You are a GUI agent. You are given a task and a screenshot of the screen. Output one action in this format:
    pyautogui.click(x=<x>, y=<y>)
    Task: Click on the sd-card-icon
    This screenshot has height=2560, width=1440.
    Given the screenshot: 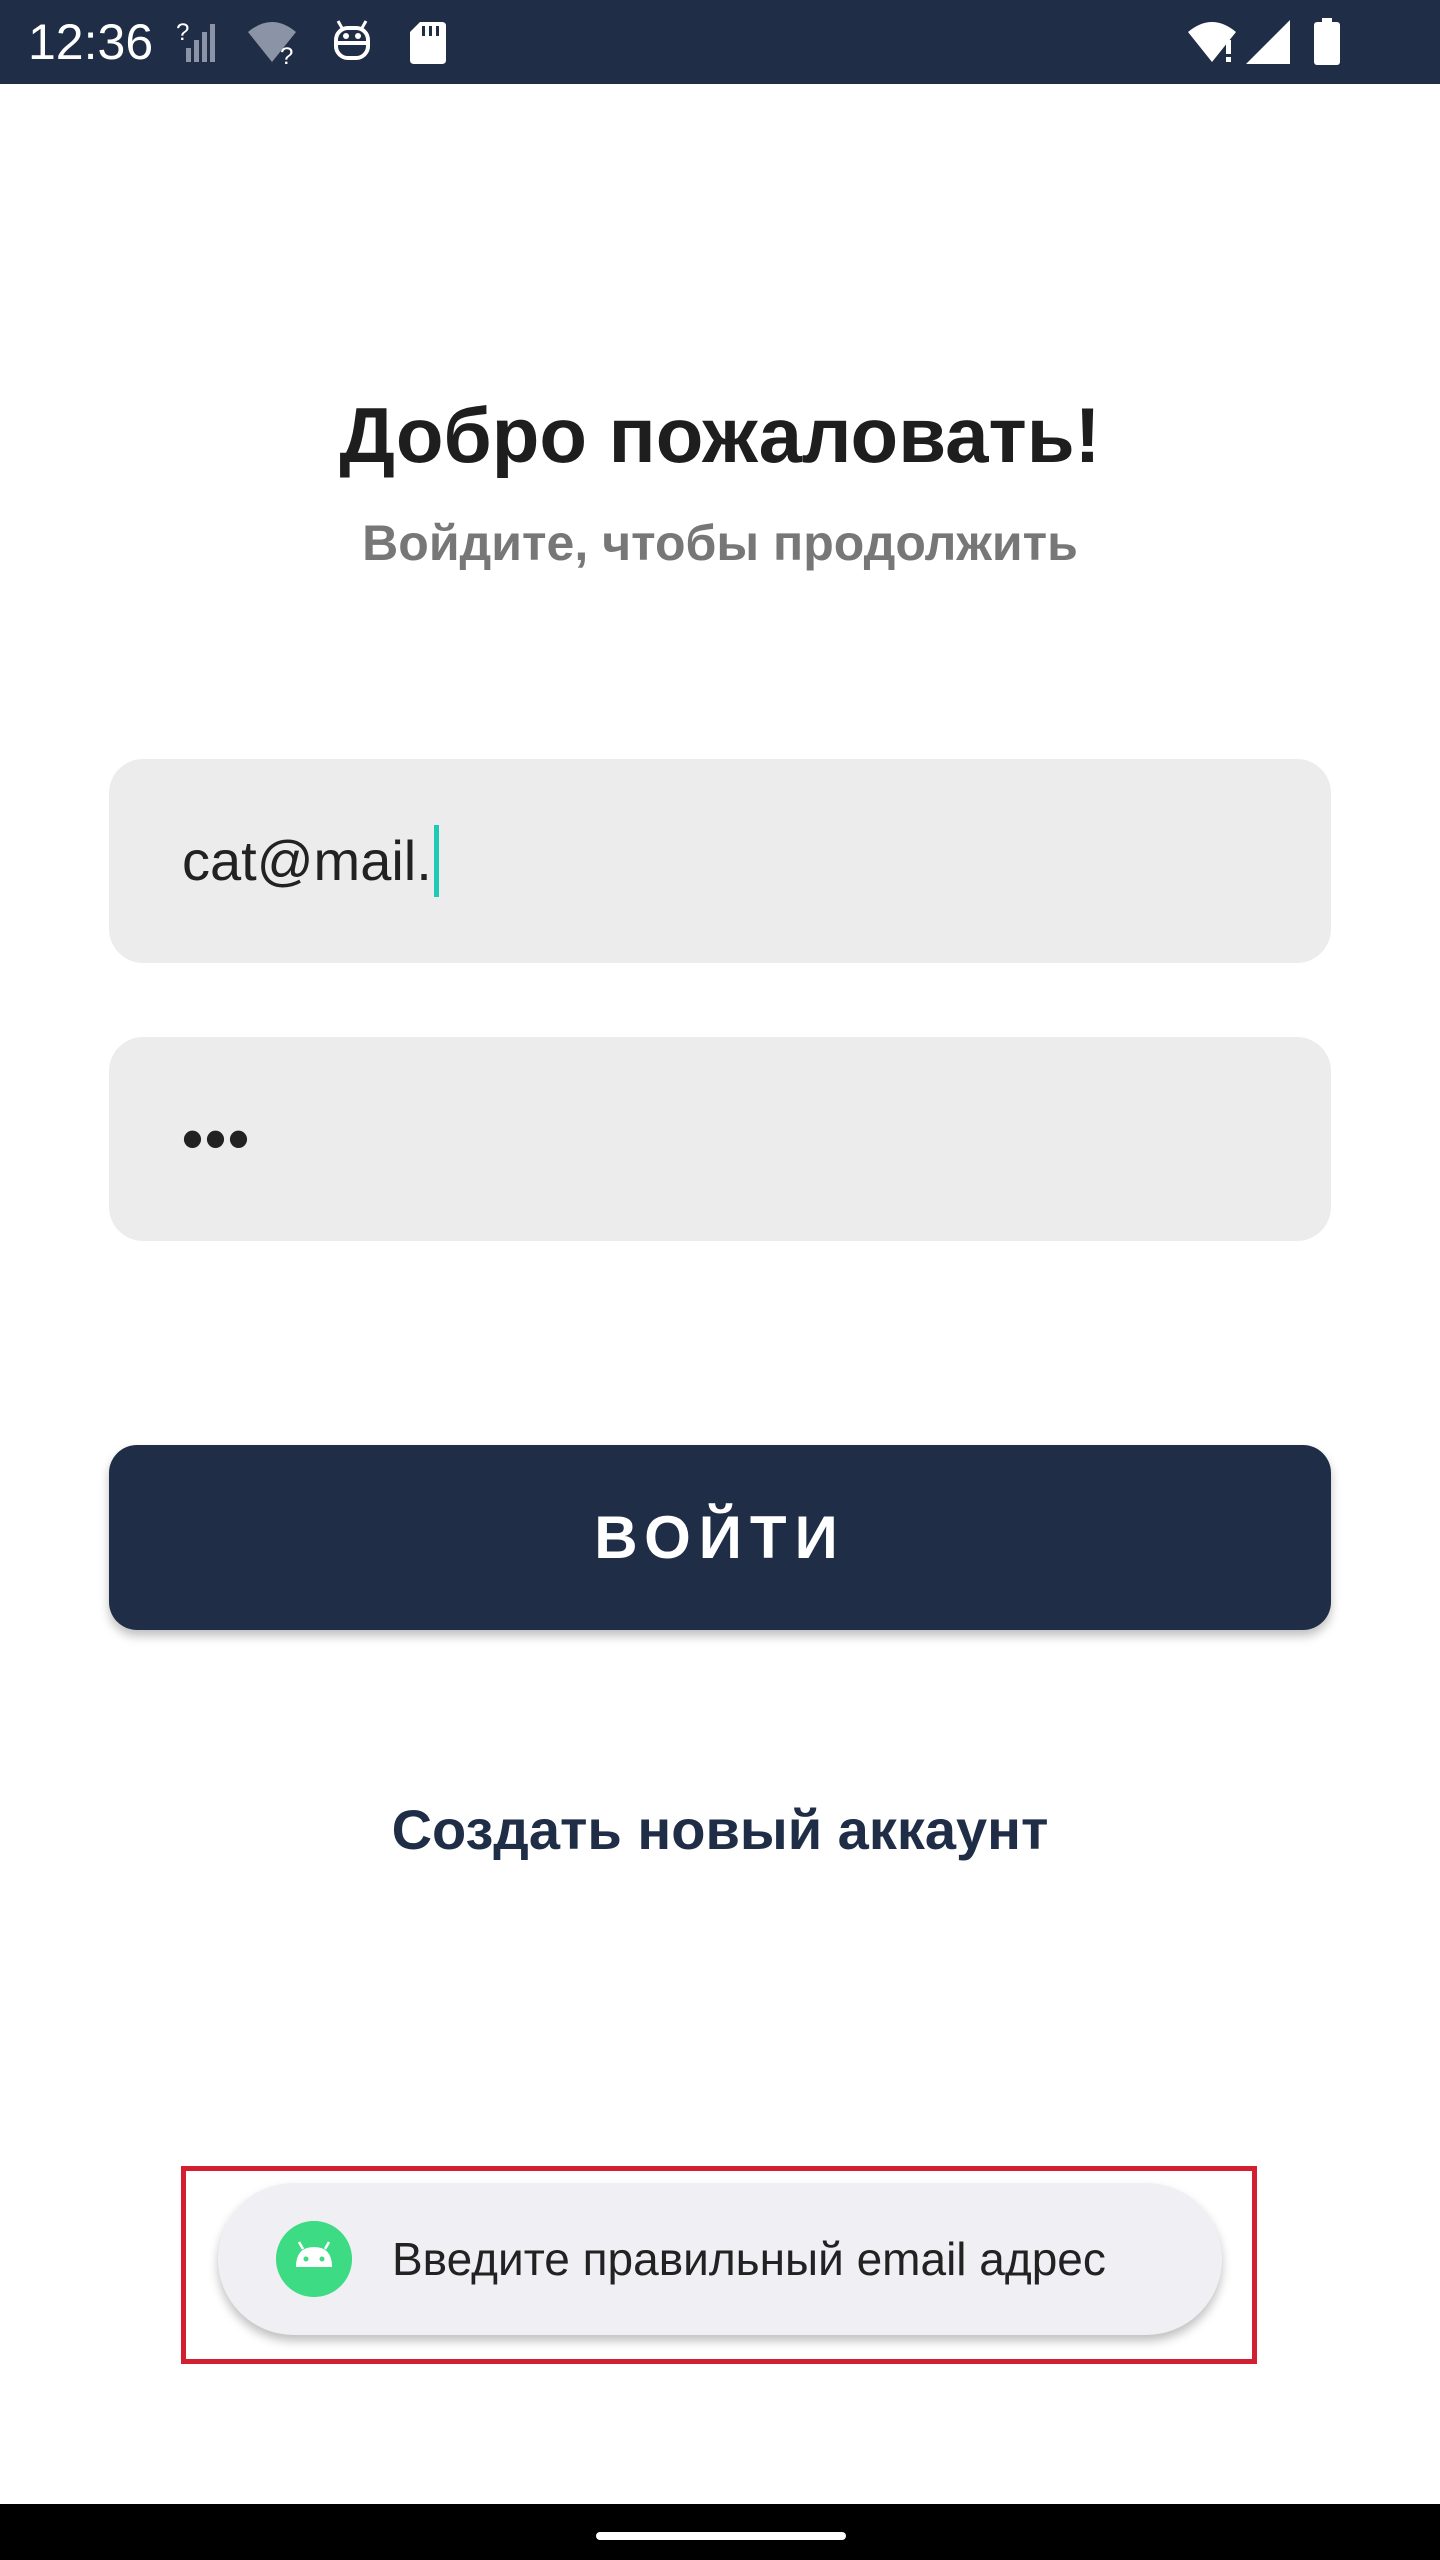 What is the action you would take?
    pyautogui.click(x=428, y=42)
    